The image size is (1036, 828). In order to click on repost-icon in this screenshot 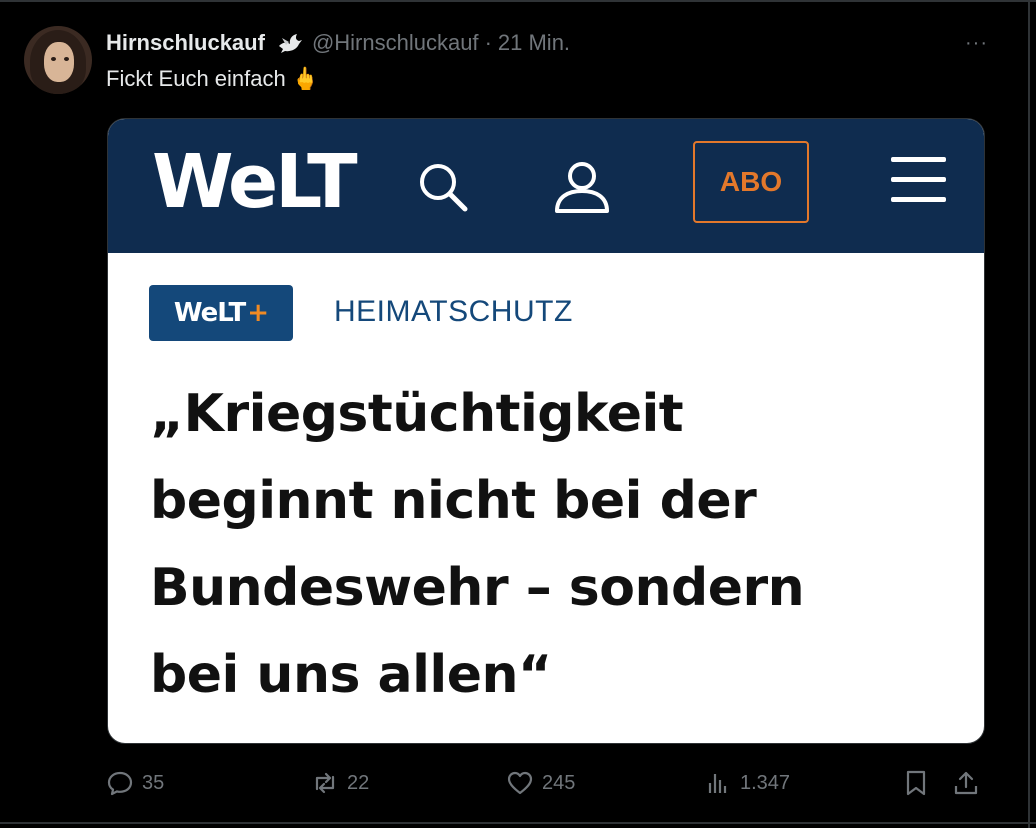, I will do `click(325, 783)`.